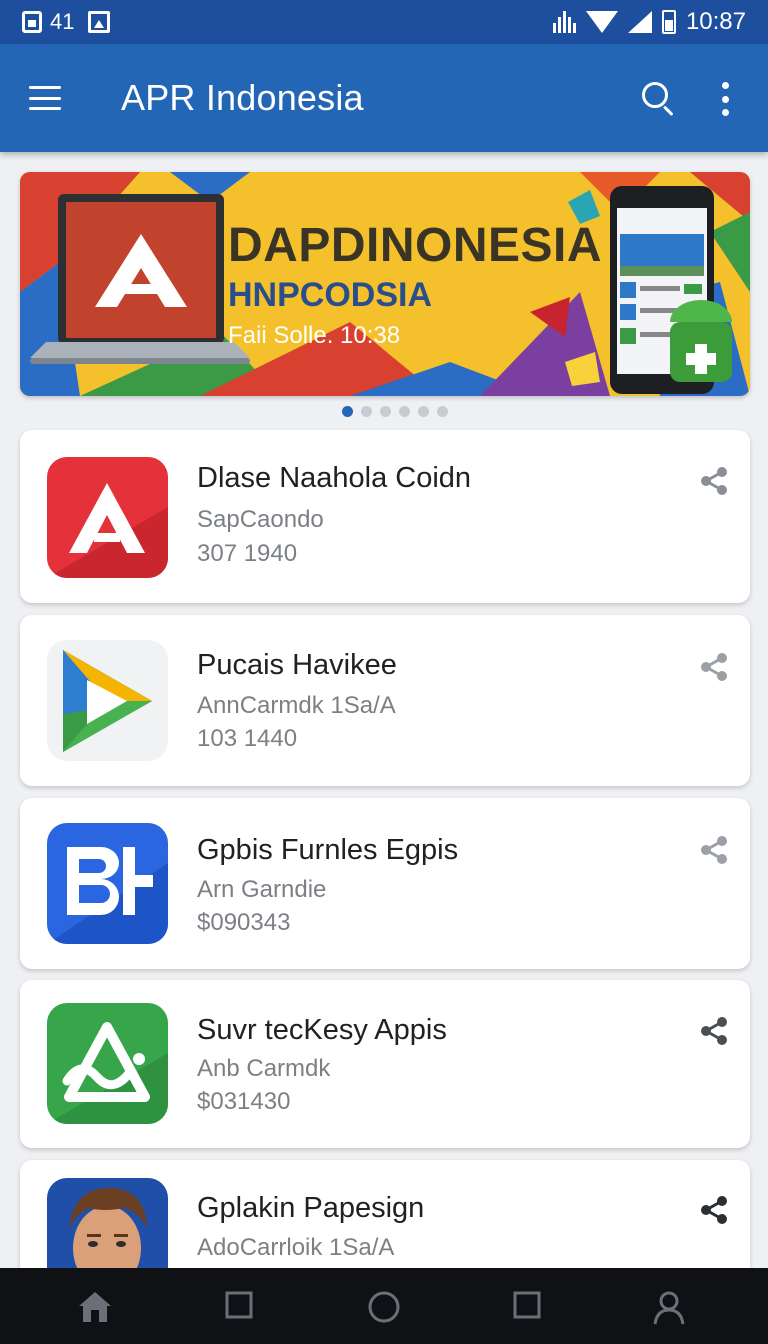  I want to click on menu-icon, so click(45, 98).